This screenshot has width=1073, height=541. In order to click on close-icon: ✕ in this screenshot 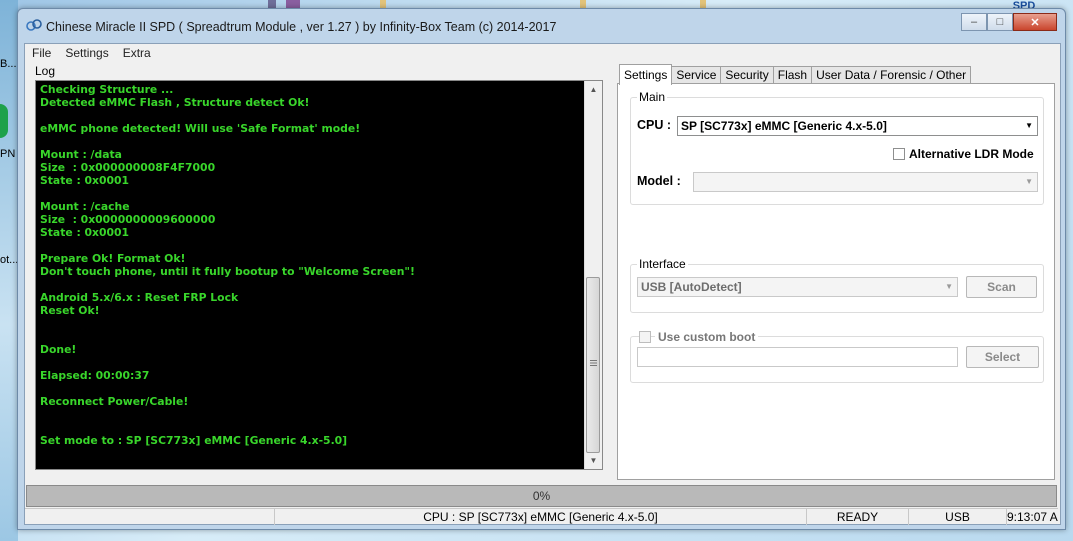, I will do `click(1035, 22)`.